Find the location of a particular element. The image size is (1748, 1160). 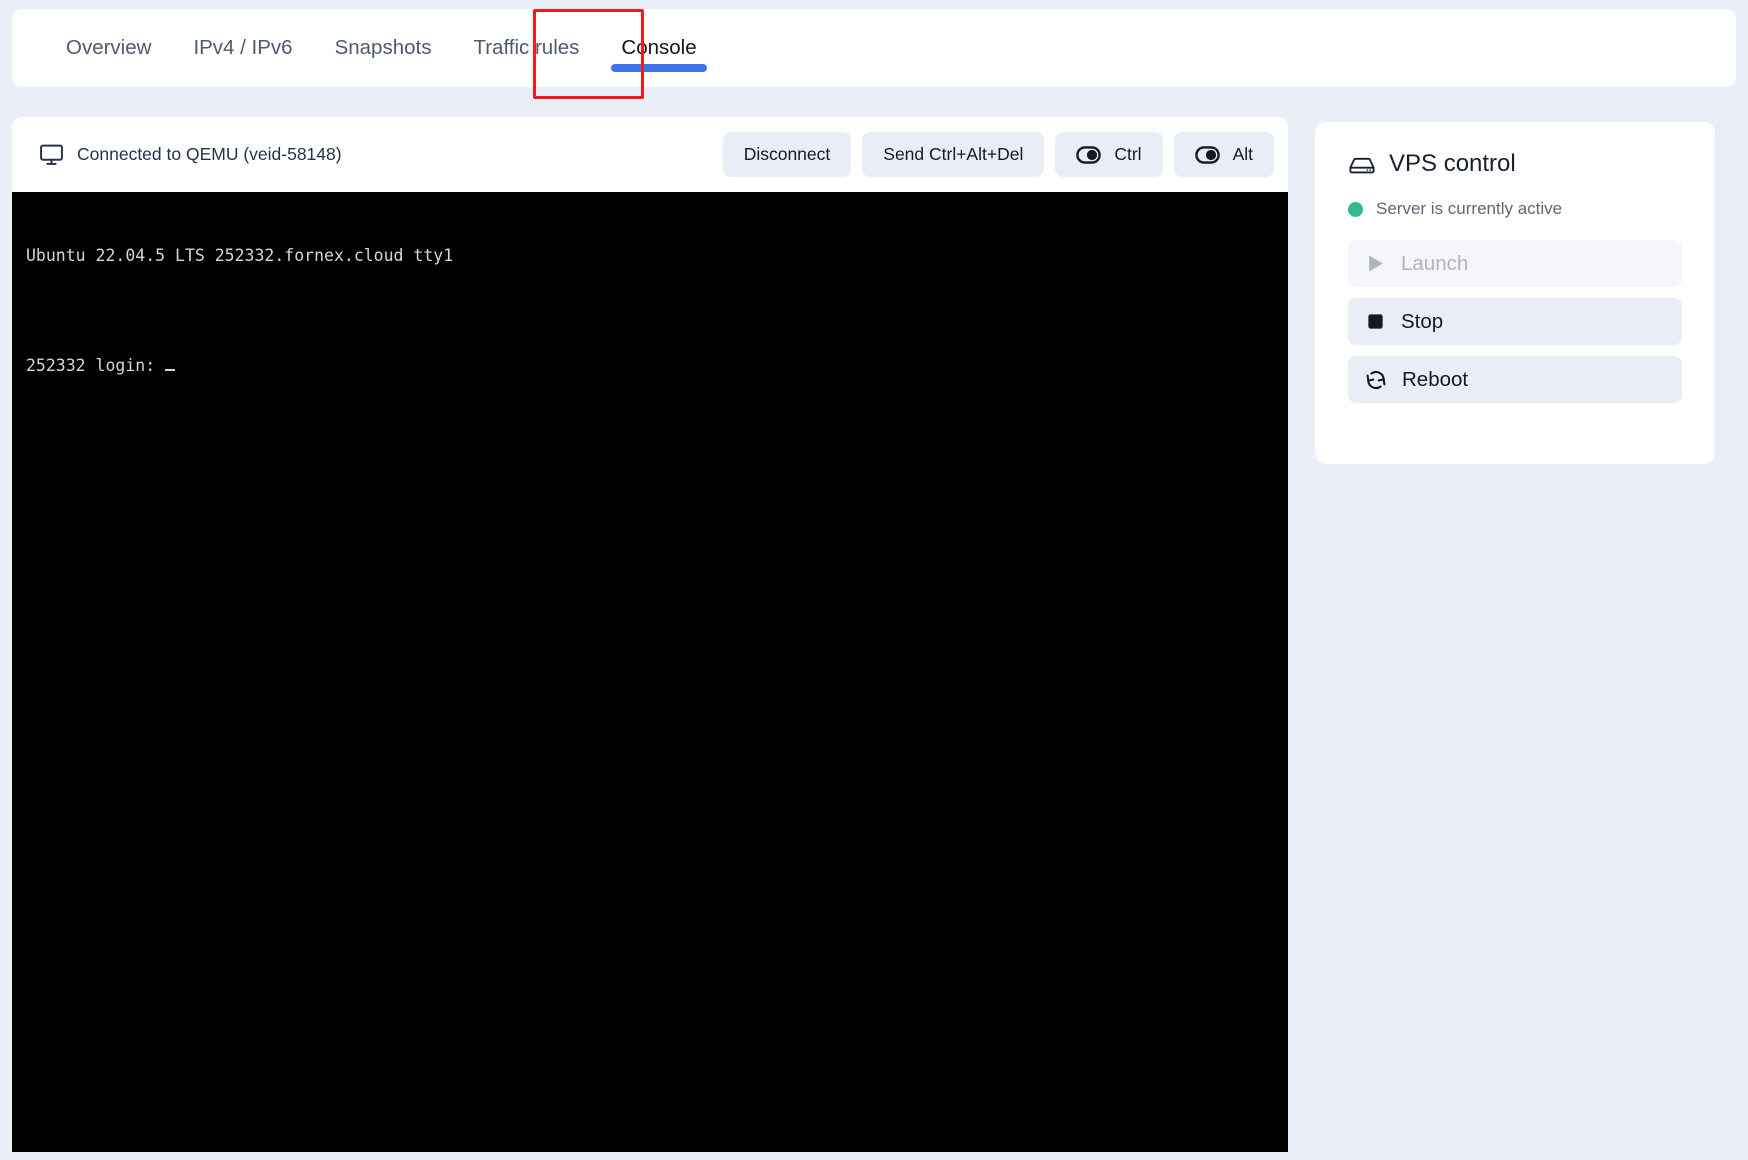

connection-status: Connected to QEMU (veid-58148) is located at coordinates (190, 154).